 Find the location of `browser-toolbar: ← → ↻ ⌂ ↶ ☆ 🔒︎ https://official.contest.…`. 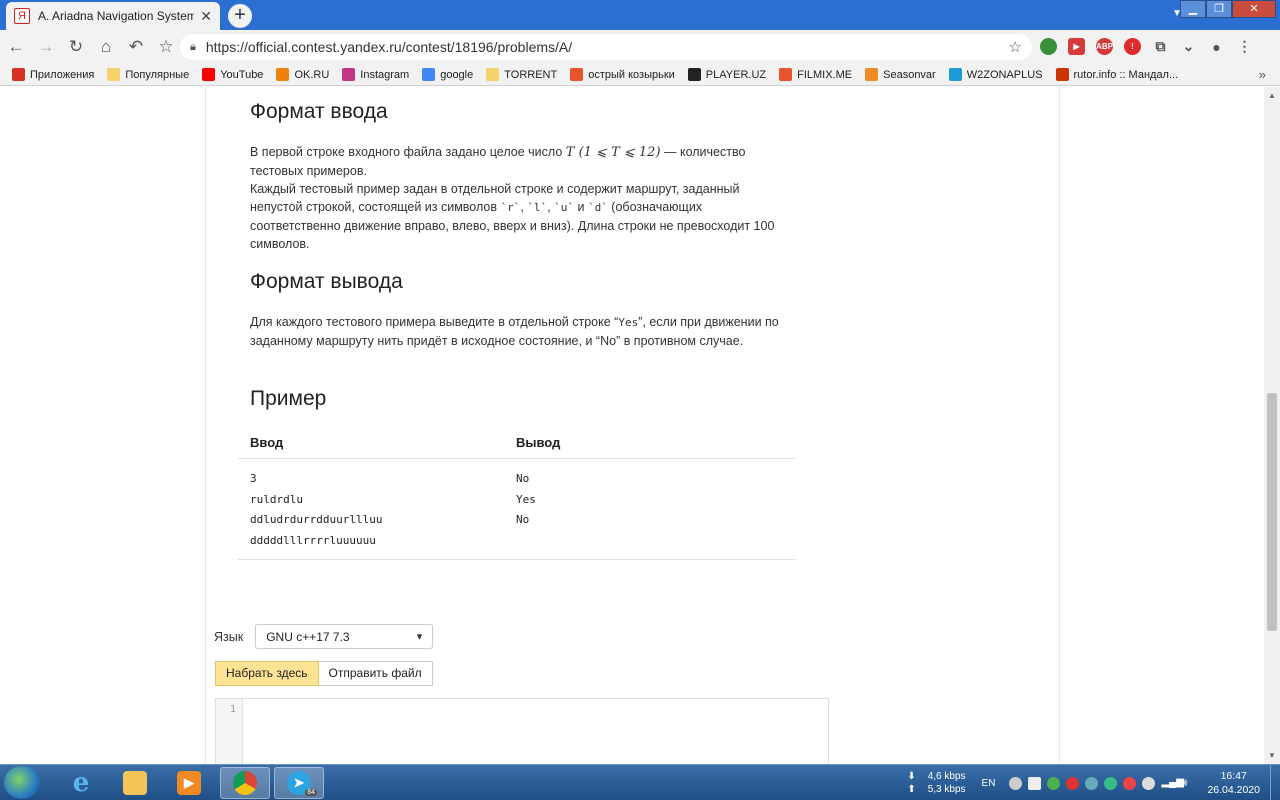

browser-toolbar: ← → ↻ ⌂ ↶ ☆ 🔒︎ https://official.contest.… is located at coordinates (640, 47).